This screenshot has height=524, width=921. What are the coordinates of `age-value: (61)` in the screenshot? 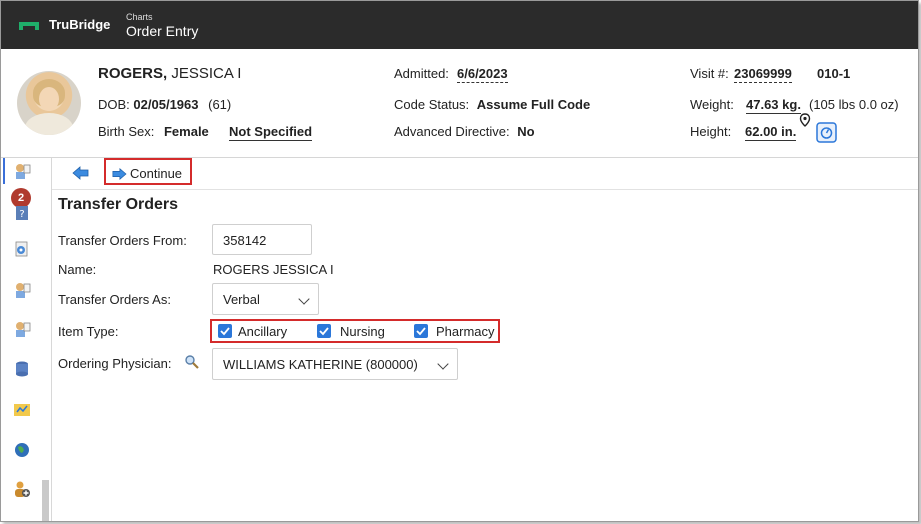 It's located at (220, 104).